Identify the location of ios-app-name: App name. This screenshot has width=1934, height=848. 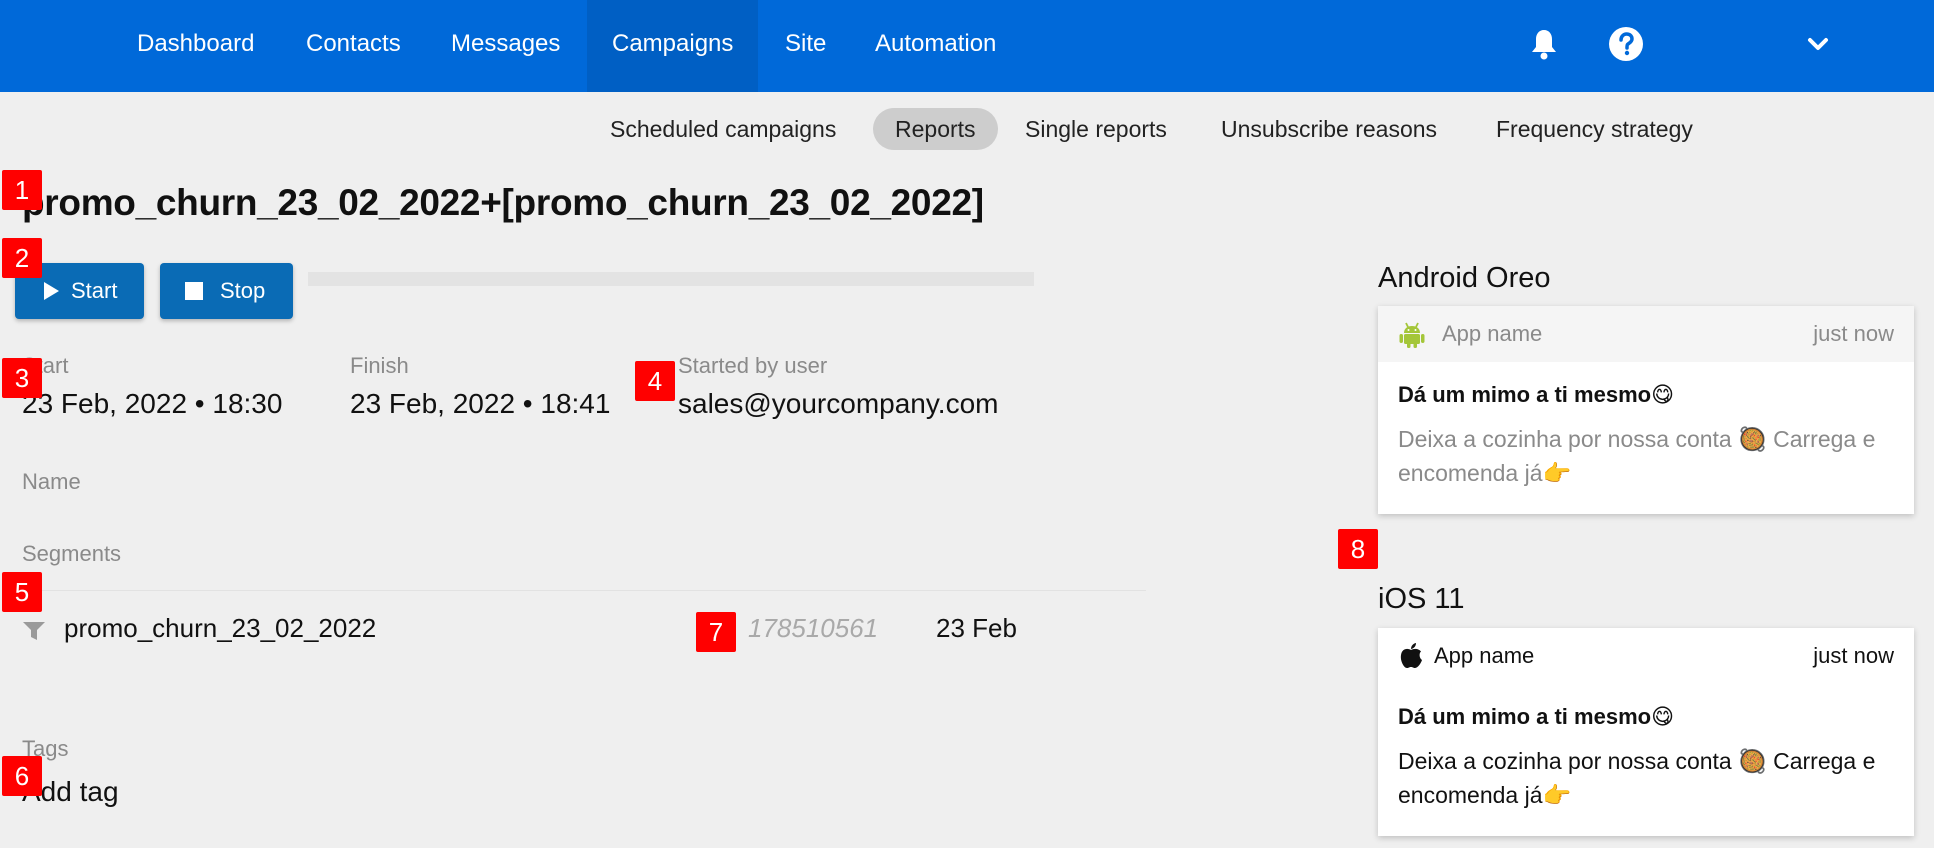
(1484, 655).